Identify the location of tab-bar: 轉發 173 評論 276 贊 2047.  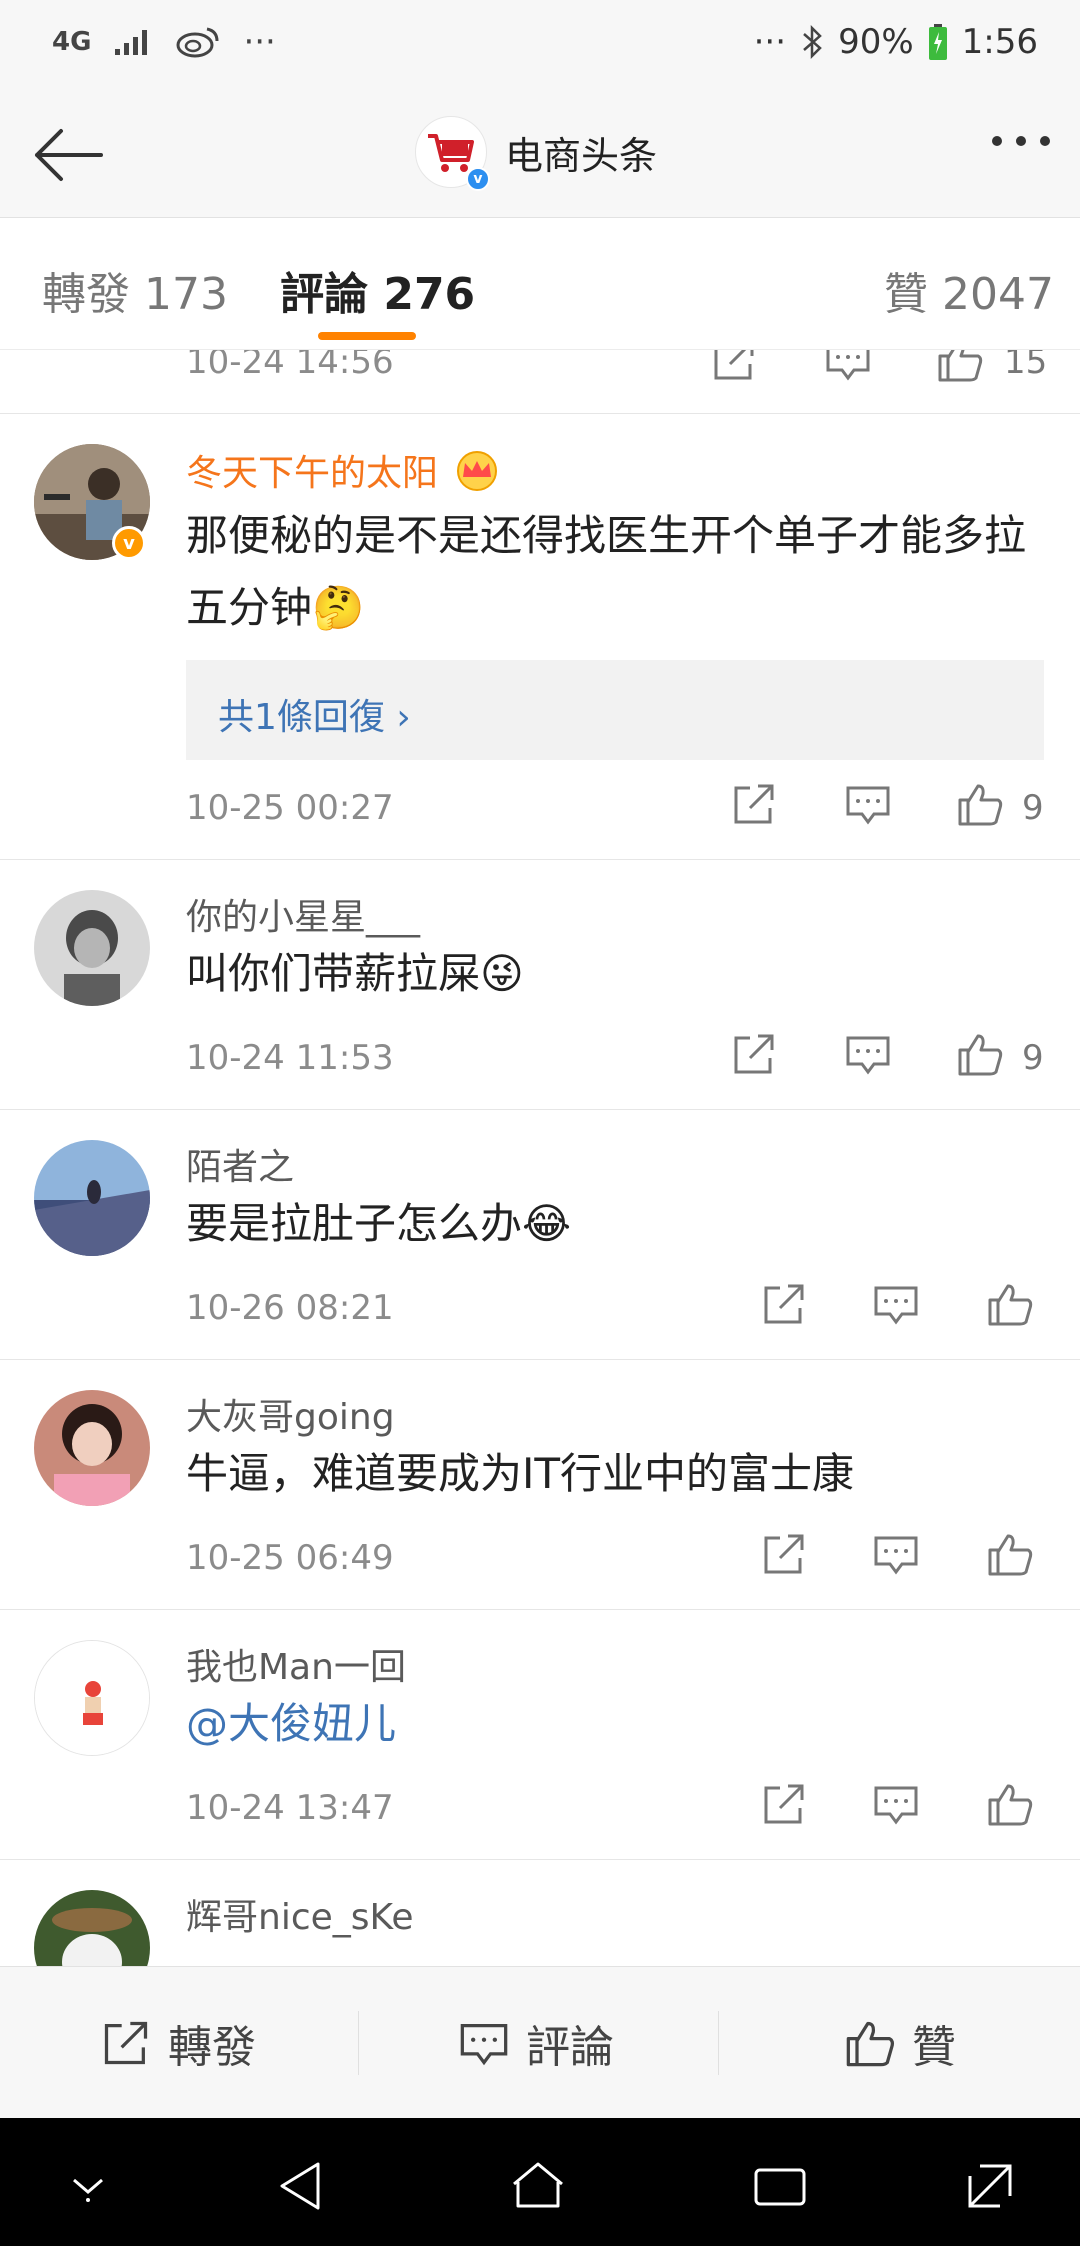
(540, 284).